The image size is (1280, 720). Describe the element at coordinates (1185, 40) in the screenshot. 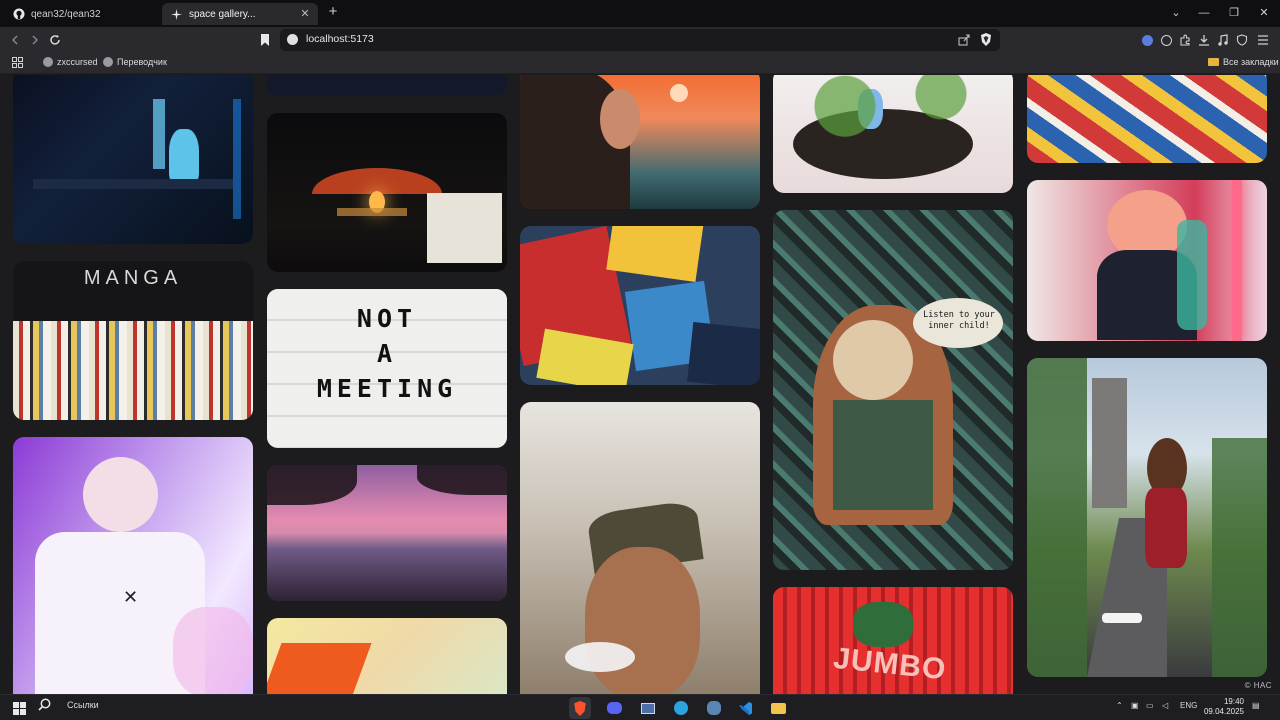

I see `extensions-icon` at that location.